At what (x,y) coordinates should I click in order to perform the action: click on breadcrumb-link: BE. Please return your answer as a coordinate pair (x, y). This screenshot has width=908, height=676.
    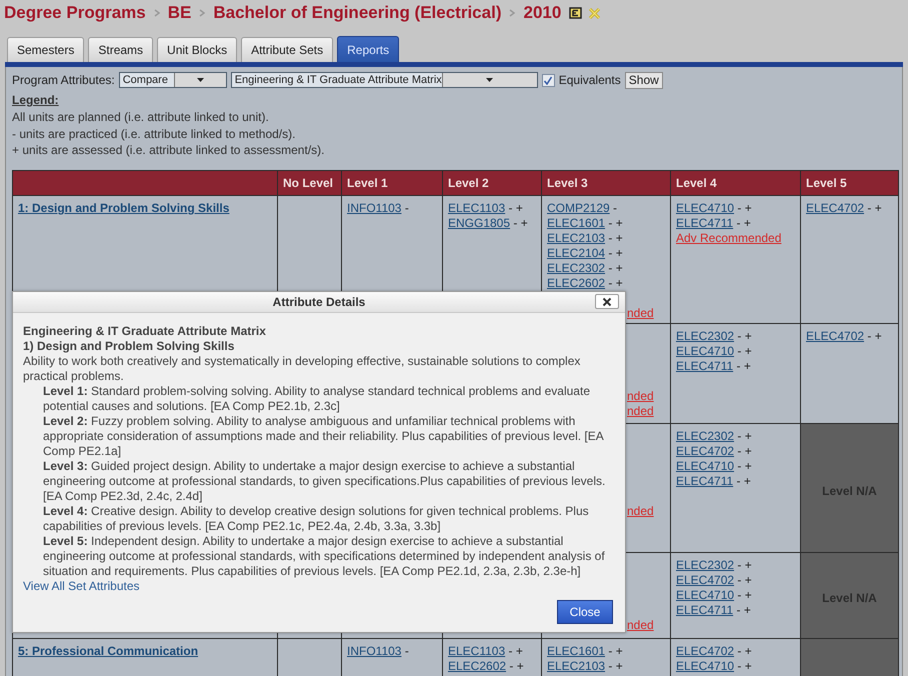
    Looking at the image, I should click on (180, 13).